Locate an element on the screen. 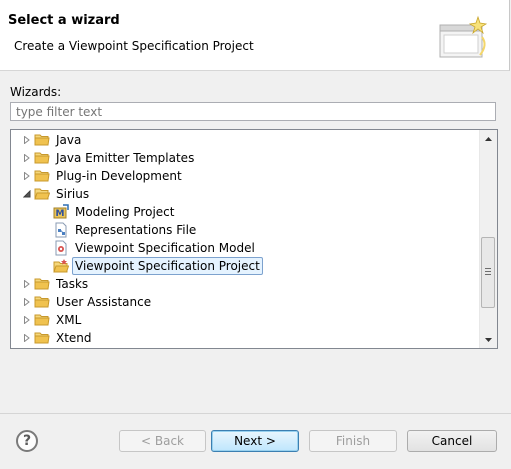 This screenshot has width=511, height=469. scroll-down-arrow-icon is located at coordinates (488, 339).